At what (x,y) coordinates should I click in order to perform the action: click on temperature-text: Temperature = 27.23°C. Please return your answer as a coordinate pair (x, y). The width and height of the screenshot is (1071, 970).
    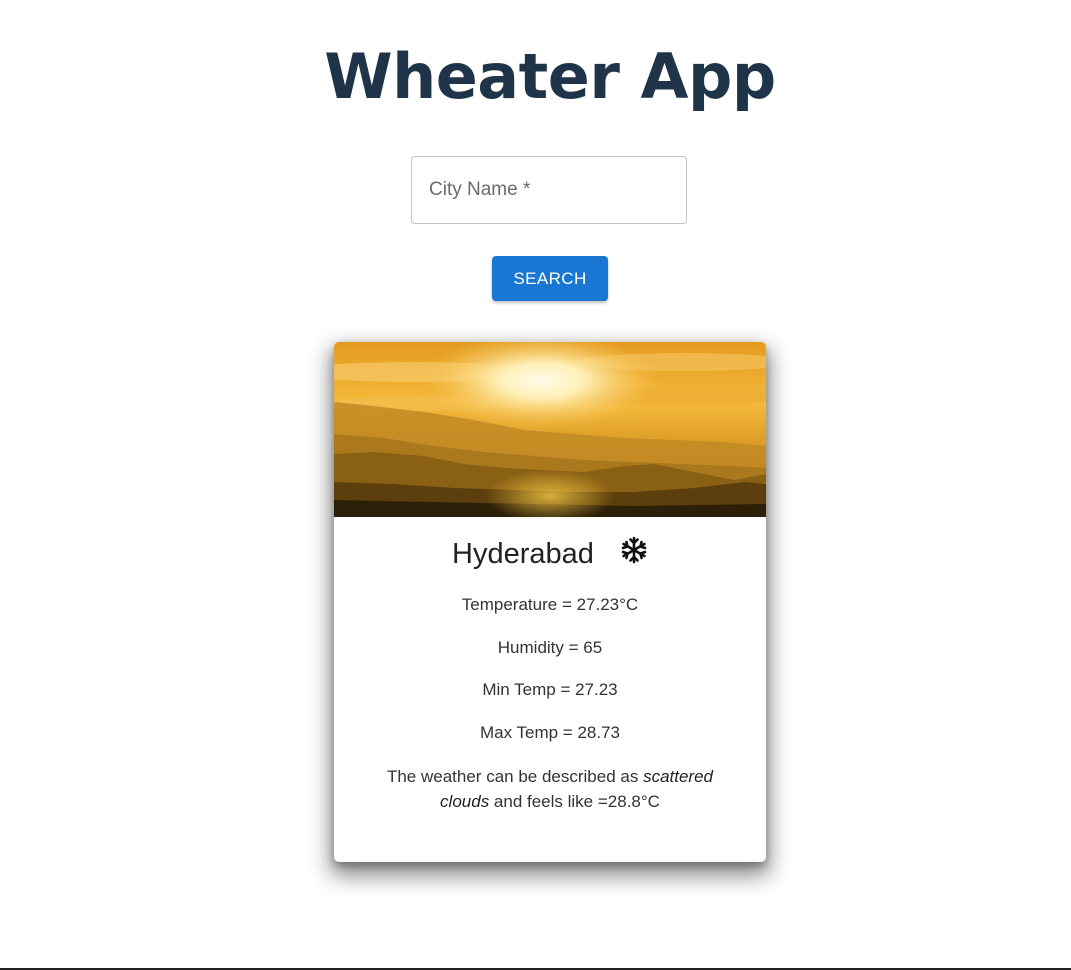
    Looking at the image, I should click on (550, 604).